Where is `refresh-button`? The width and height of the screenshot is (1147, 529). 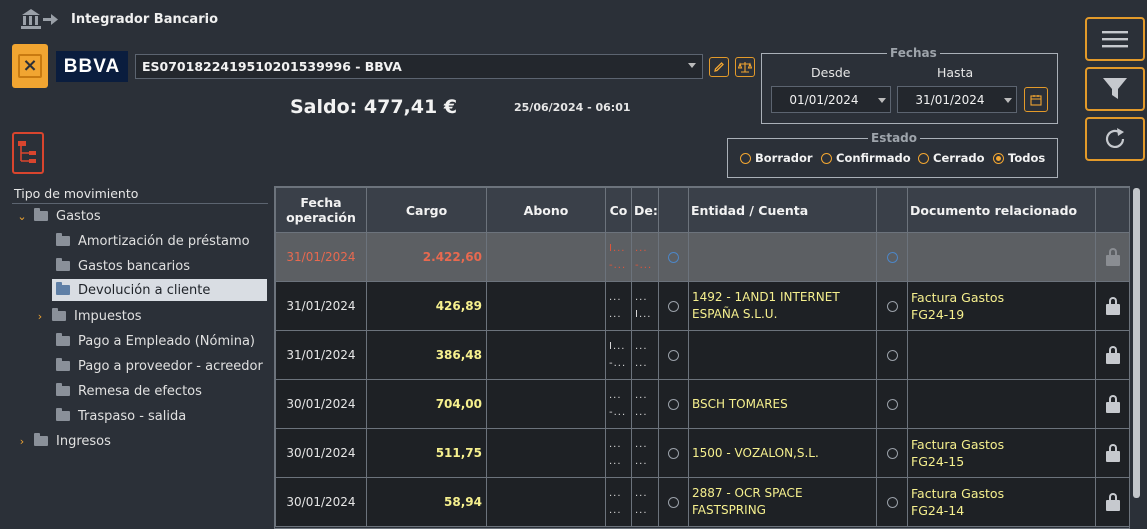 refresh-button is located at coordinates (1115, 139).